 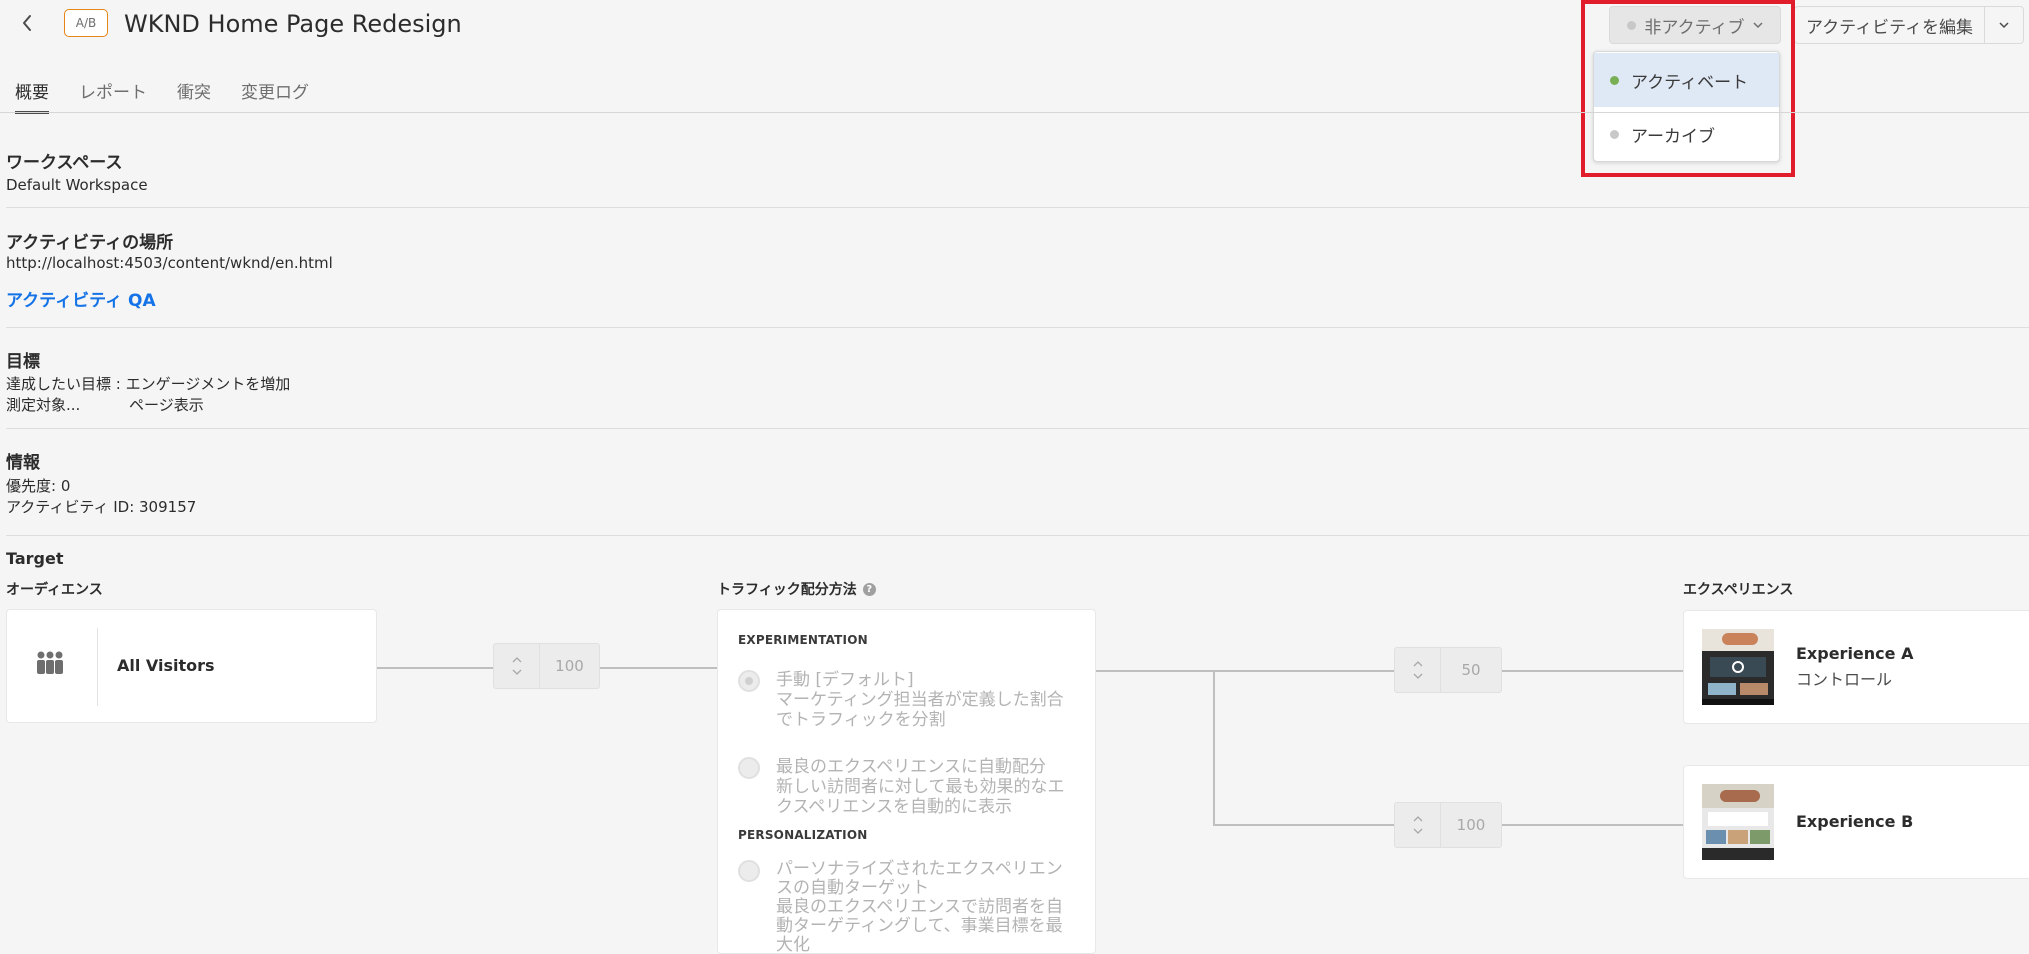 I want to click on personalization-heading: PERSONALIZATION, so click(x=803, y=835).